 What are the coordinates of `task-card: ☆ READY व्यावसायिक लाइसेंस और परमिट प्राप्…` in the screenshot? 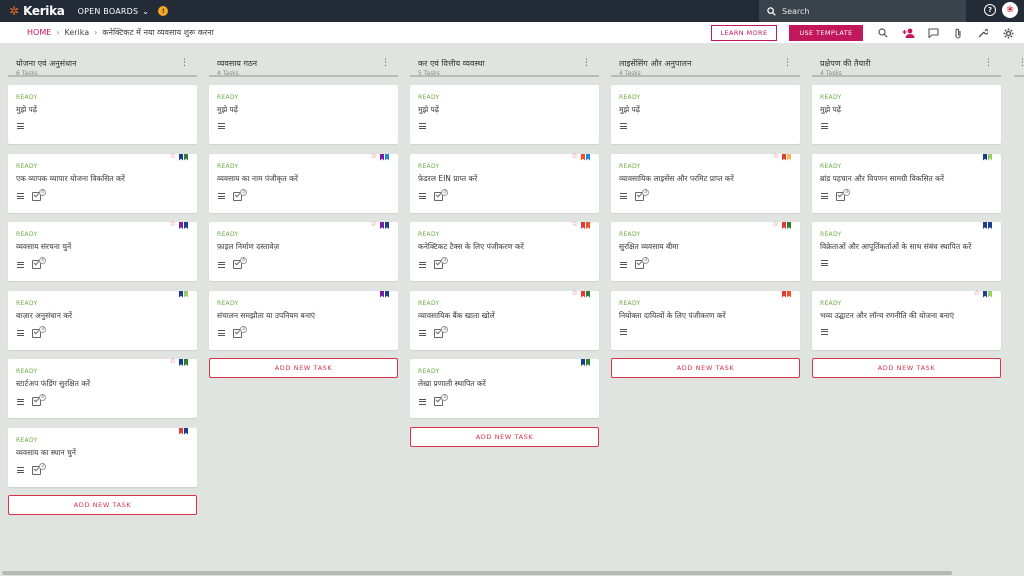 It's located at (705, 182).